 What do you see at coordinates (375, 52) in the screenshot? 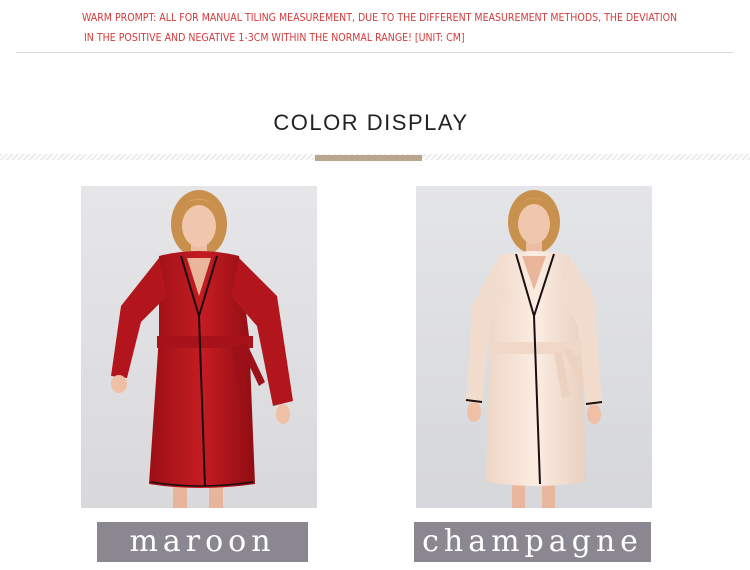
I see `top-divider` at bounding box center [375, 52].